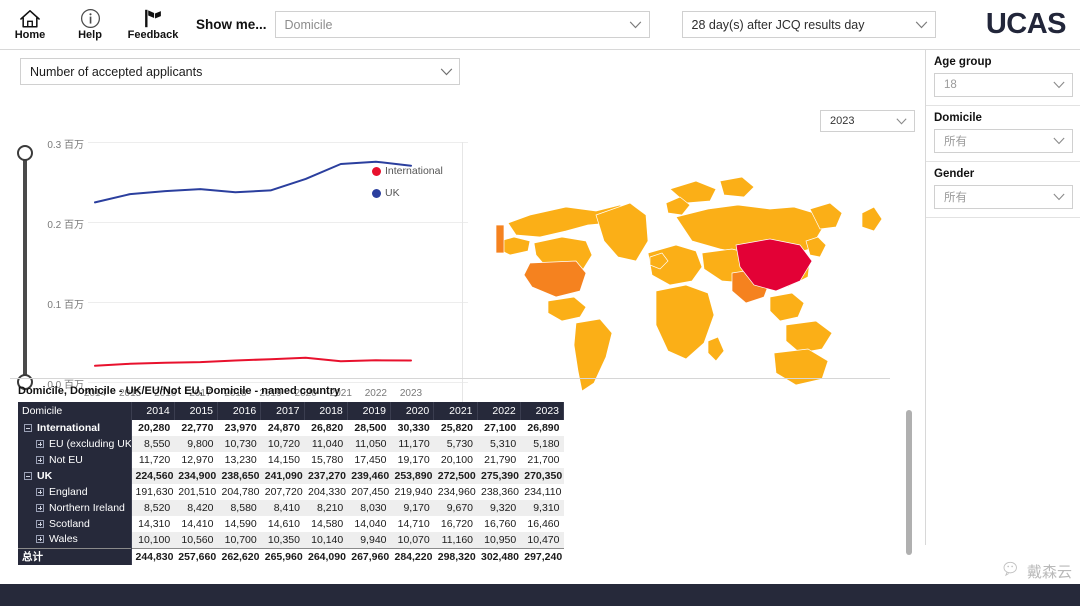  Describe the element at coordinates (75, 508) in the screenshot. I see `table-row-label-cell: Northern Ireland` at that location.